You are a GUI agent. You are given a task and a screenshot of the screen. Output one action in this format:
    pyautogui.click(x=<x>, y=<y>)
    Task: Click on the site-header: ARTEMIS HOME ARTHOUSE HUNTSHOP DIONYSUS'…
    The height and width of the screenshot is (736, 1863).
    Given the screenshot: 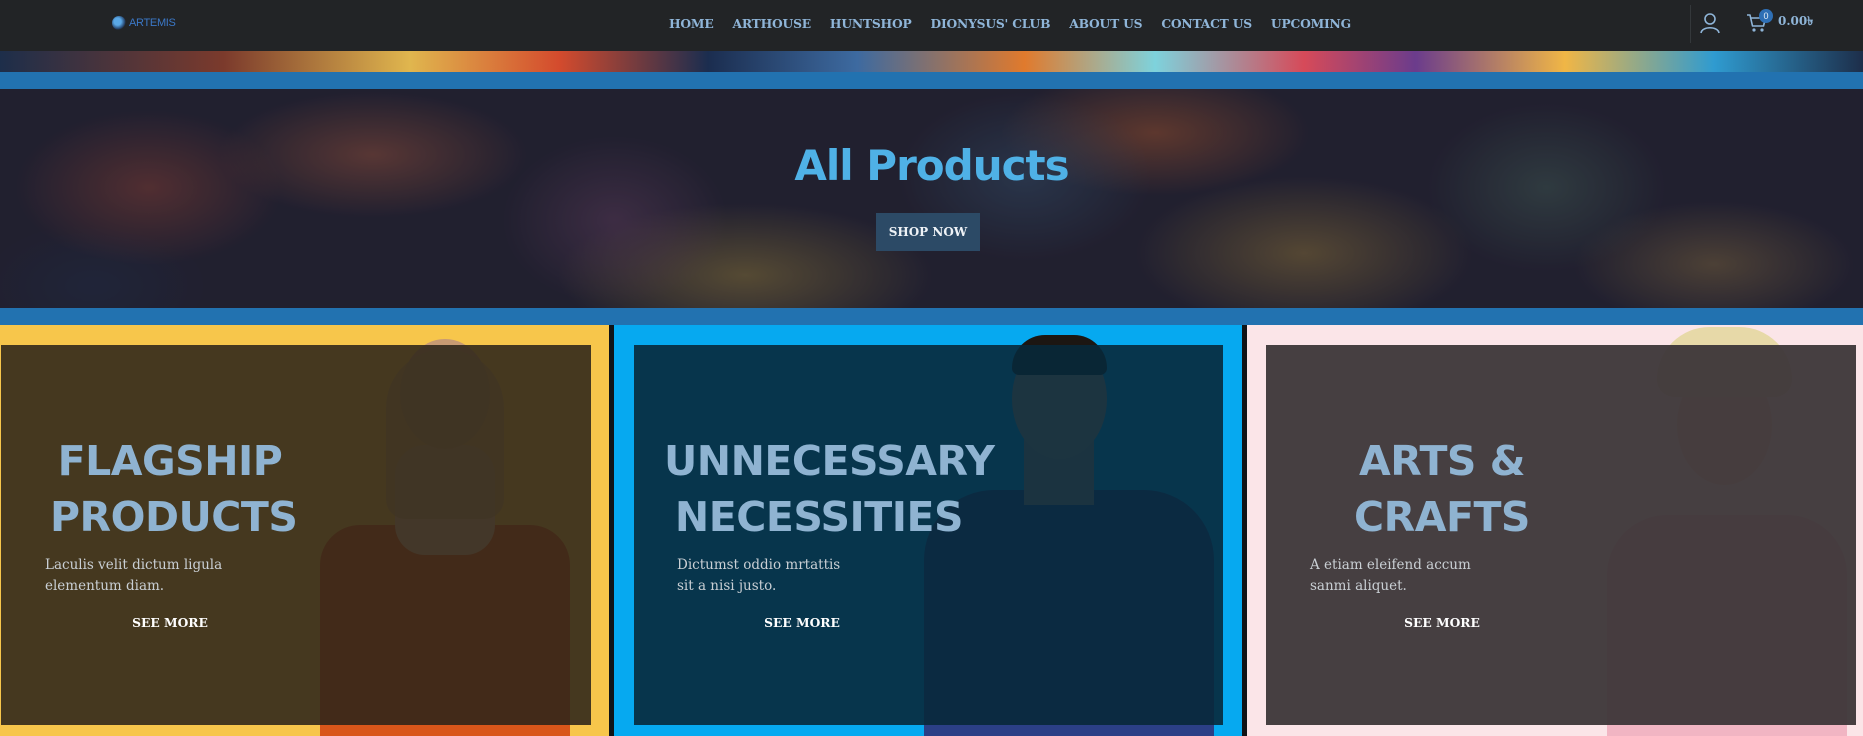 What is the action you would take?
    pyautogui.click(x=931, y=25)
    